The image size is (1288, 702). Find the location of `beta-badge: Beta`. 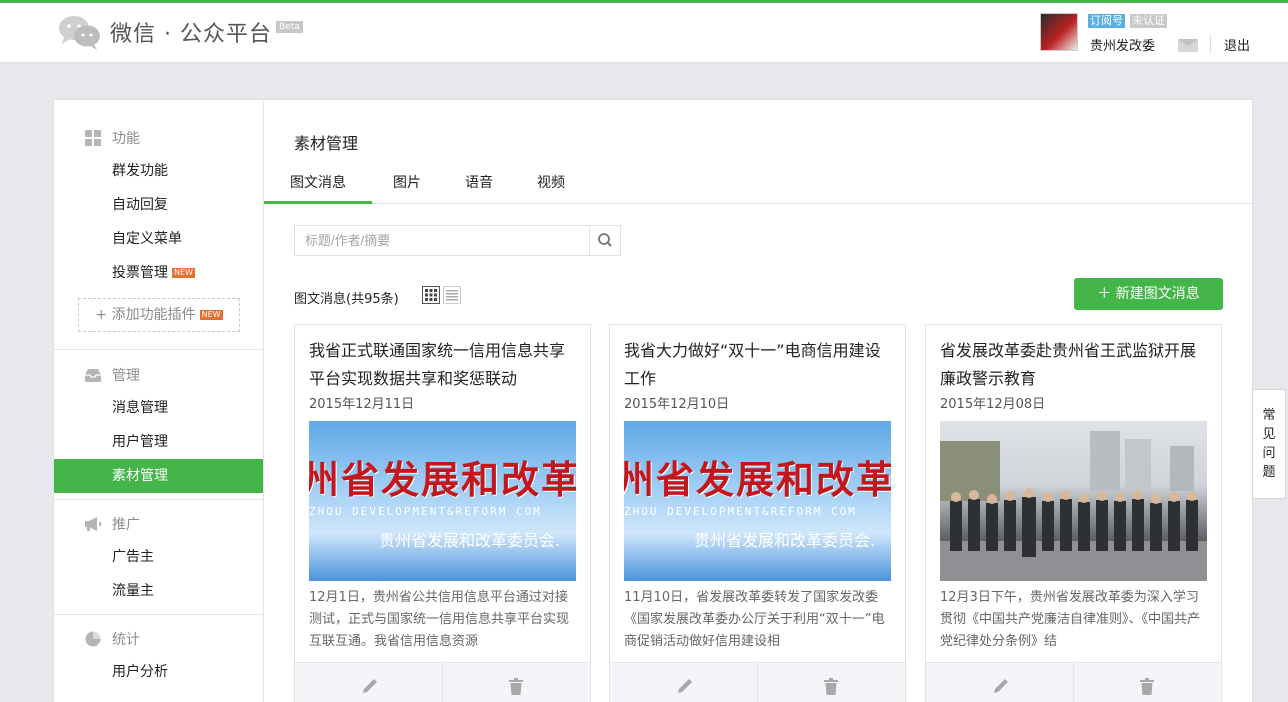

beta-badge: Beta is located at coordinates (289, 27).